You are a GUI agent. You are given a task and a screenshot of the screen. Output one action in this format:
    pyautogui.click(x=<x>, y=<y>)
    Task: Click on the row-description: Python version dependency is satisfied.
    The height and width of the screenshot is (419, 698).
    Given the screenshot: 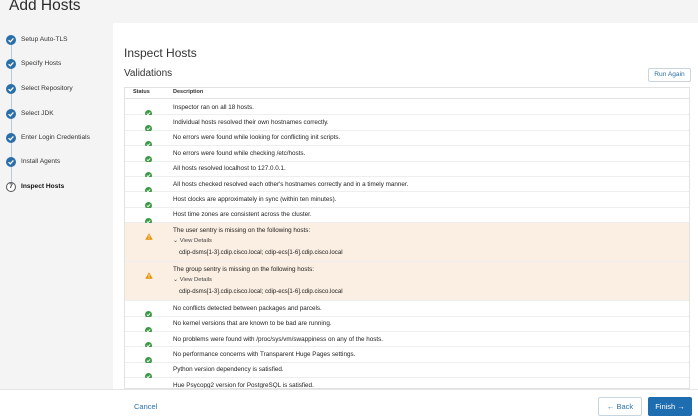 What is the action you would take?
    pyautogui.click(x=228, y=370)
    